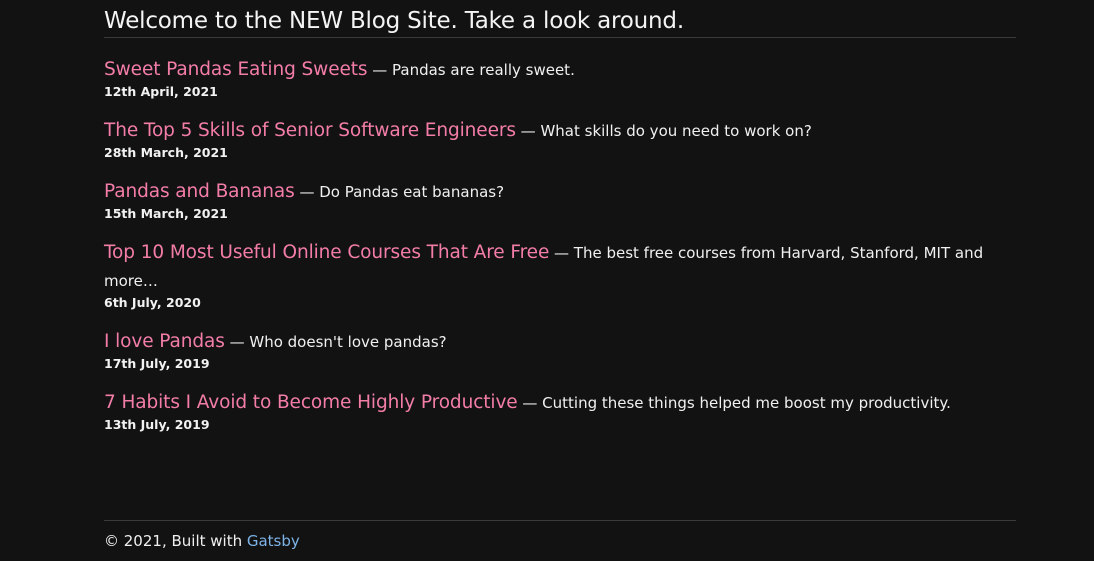 The image size is (1094, 561). What do you see at coordinates (157, 363) in the screenshot?
I see `post-date: 17th July, 2019` at bounding box center [157, 363].